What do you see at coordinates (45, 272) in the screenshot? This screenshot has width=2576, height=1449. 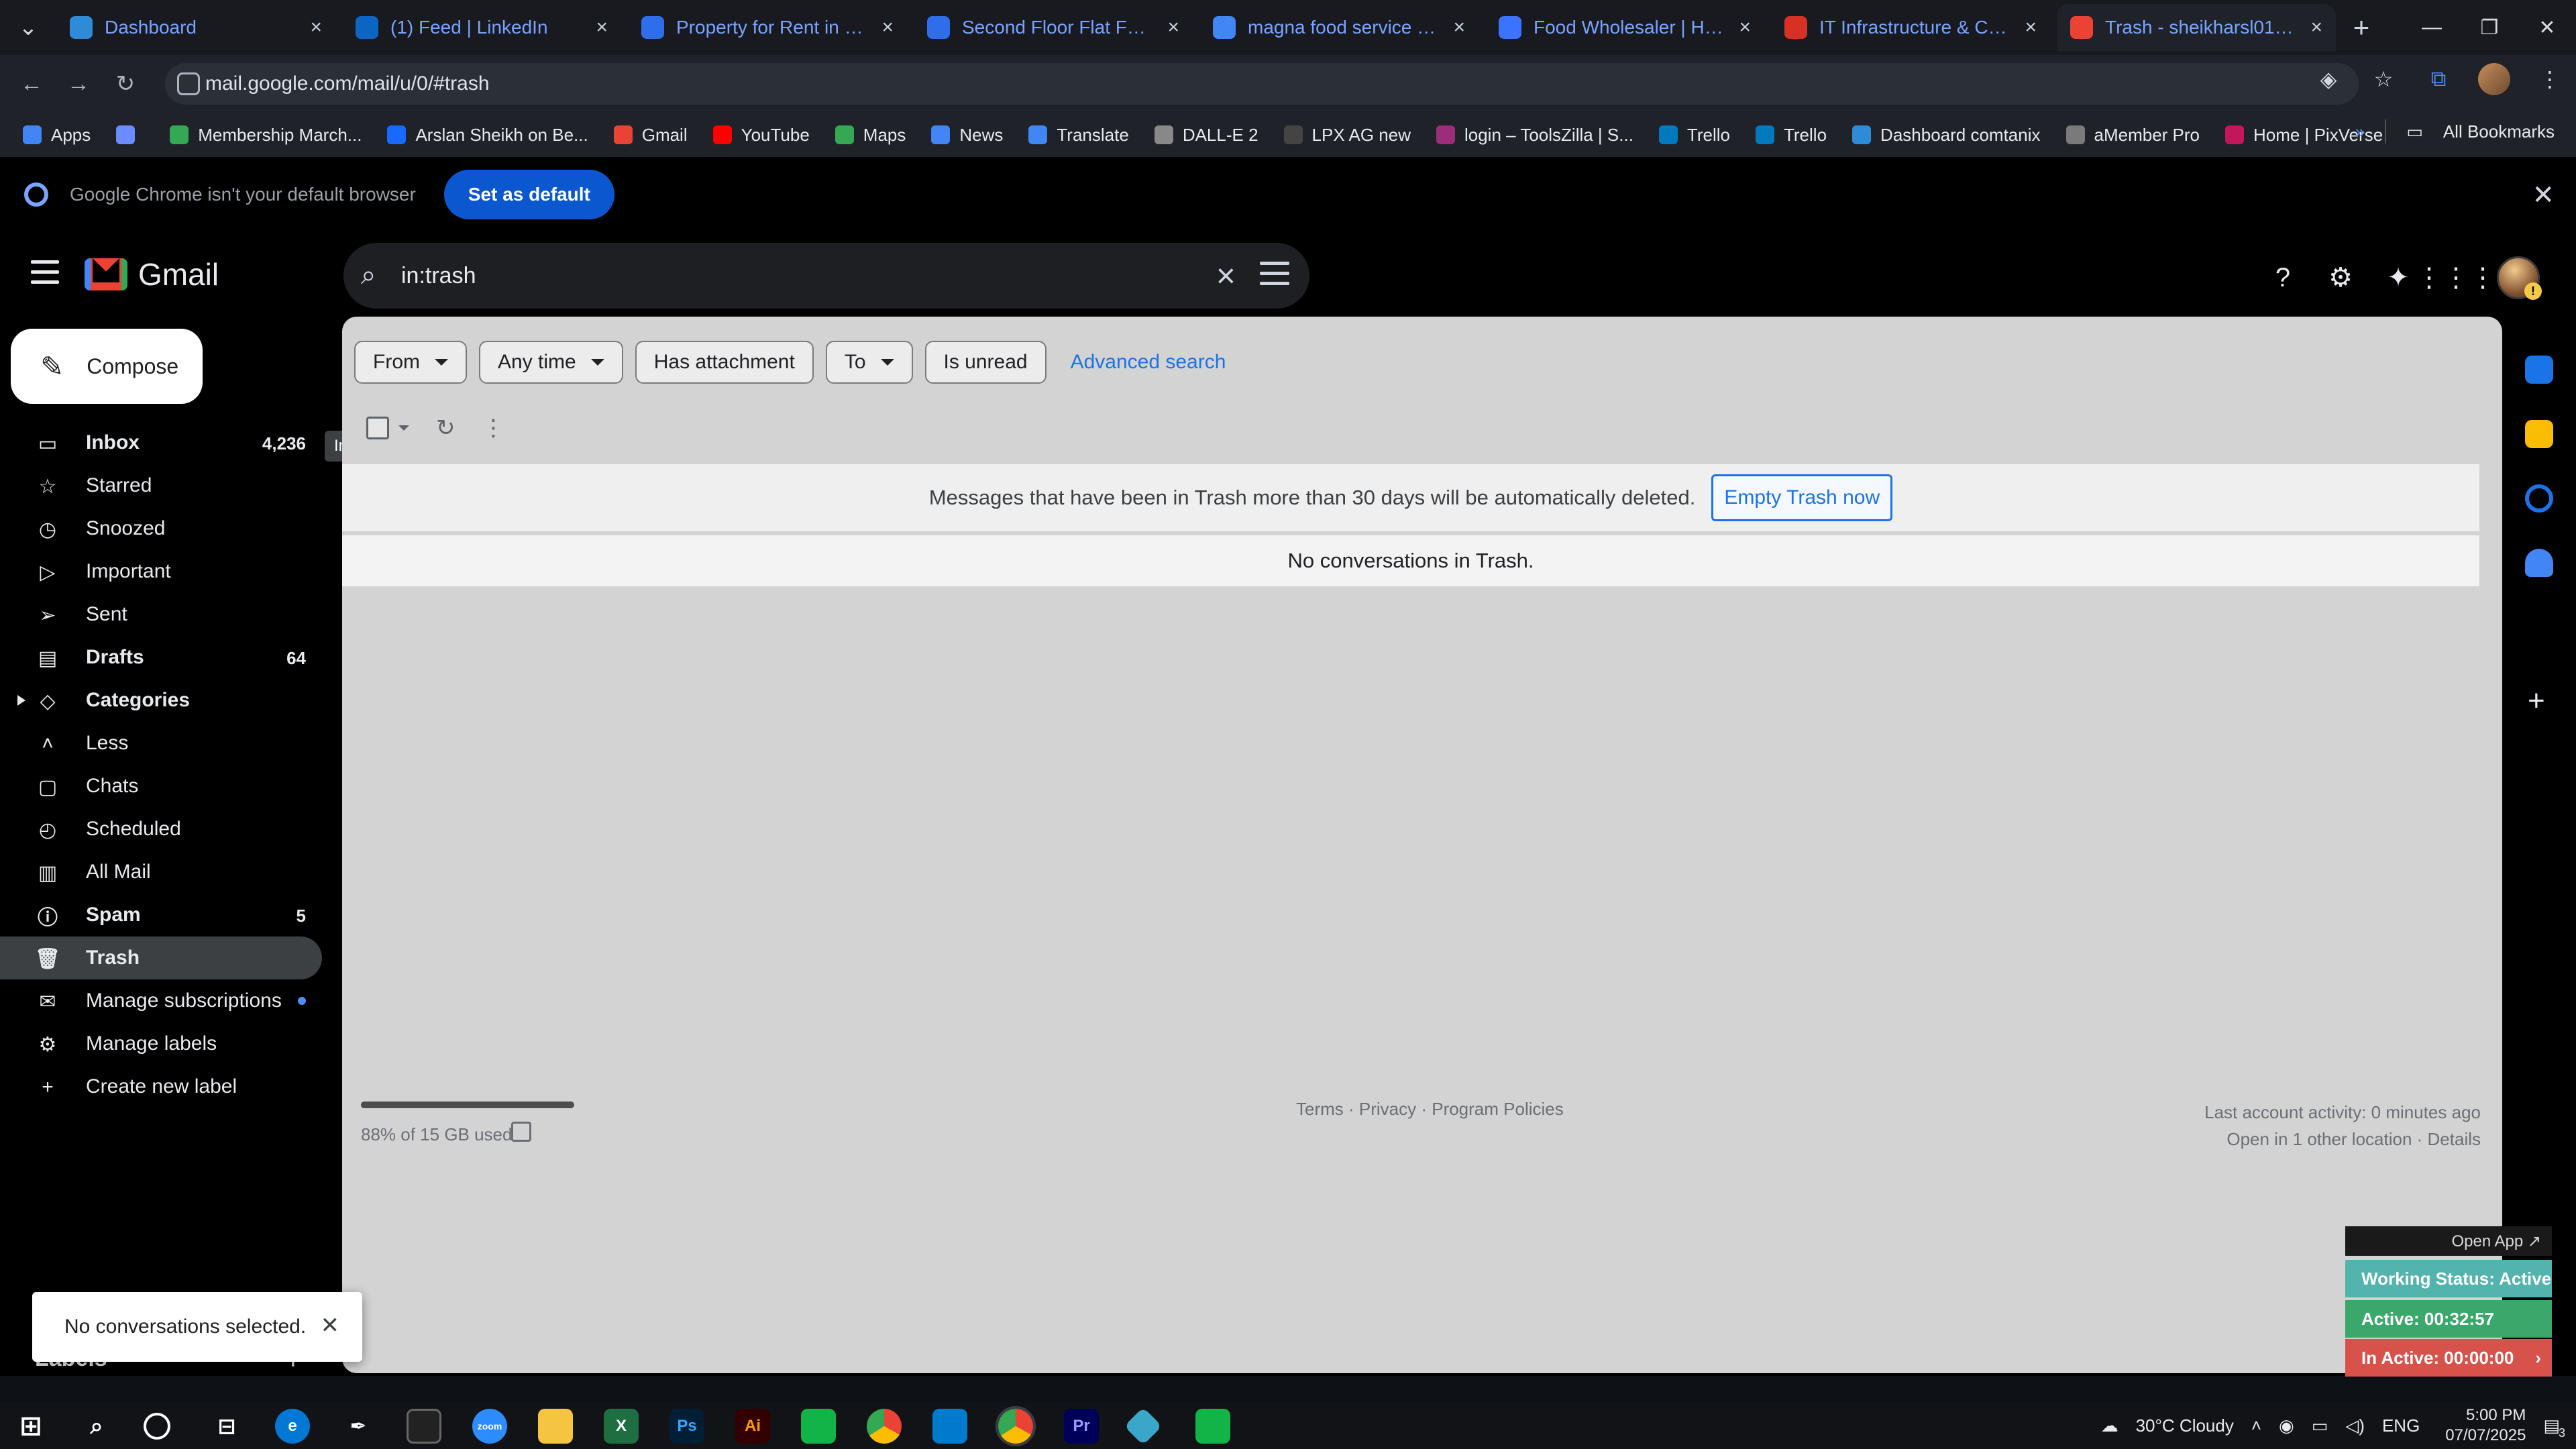 I see `main-menu-icon` at bounding box center [45, 272].